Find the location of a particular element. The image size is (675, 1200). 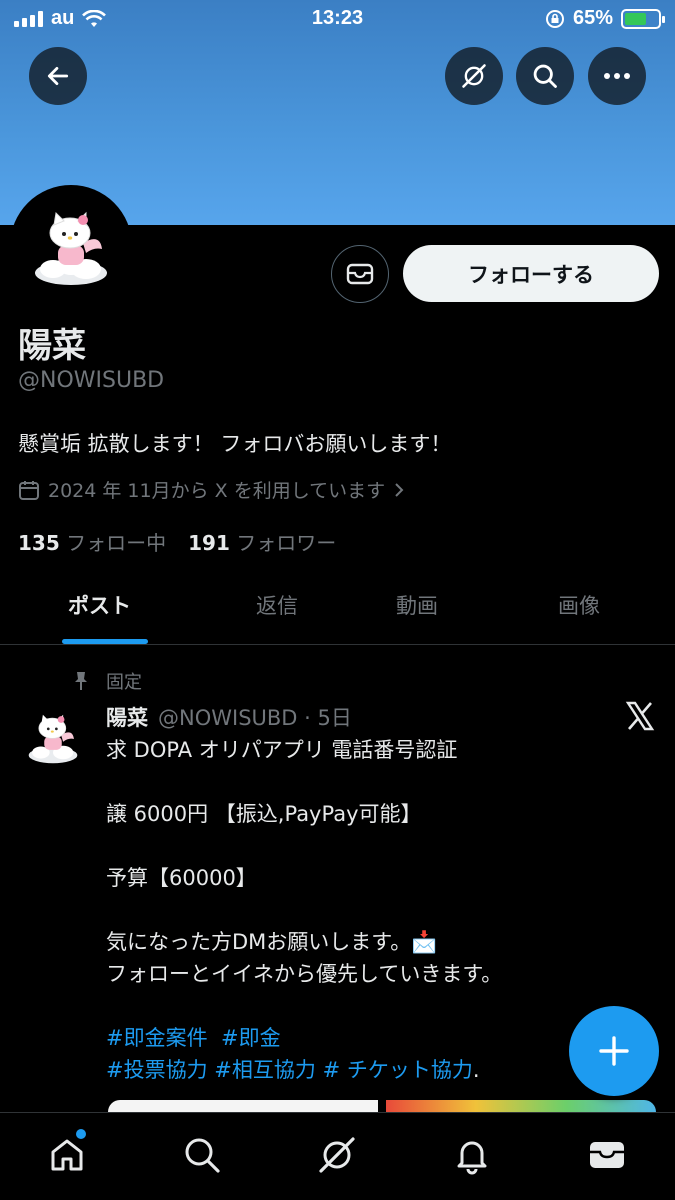

profile-bio: 懸賞垢 拡散します！ フォロバお願いします！ is located at coordinates (235, 444).